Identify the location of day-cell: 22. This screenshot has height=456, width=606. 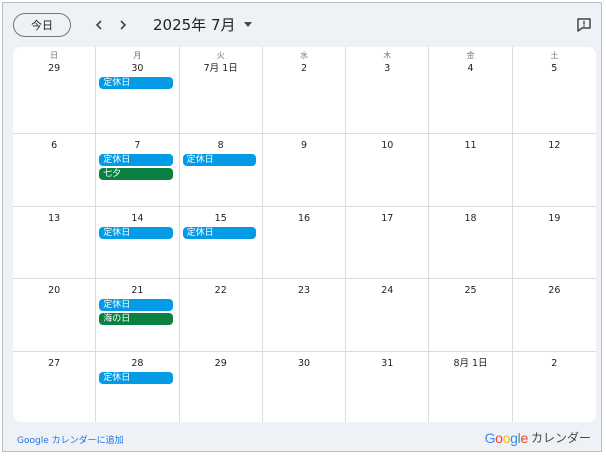
(221, 315).